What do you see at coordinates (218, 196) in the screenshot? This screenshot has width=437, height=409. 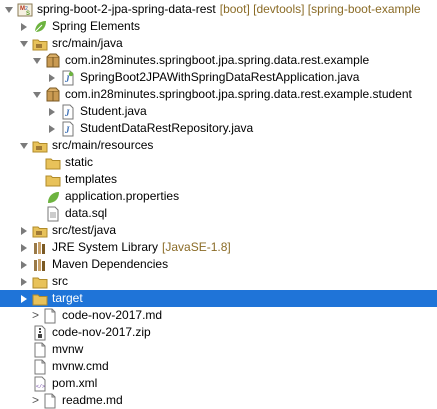 I see `tree-item: application.properties` at bounding box center [218, 196].